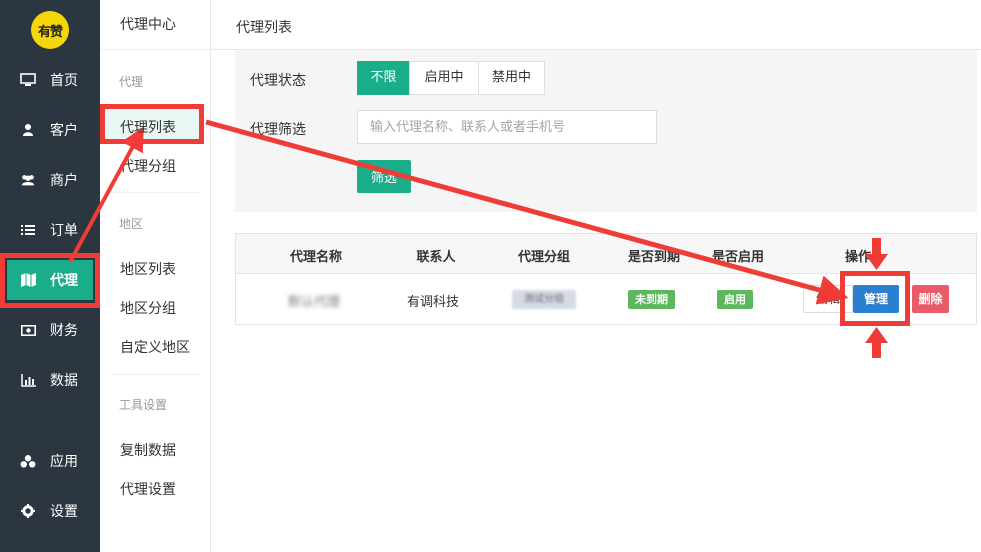  Describe the element at coordinates (735, 299) in the screenshot. I see `enabled-status-badge: 启用` at that location.